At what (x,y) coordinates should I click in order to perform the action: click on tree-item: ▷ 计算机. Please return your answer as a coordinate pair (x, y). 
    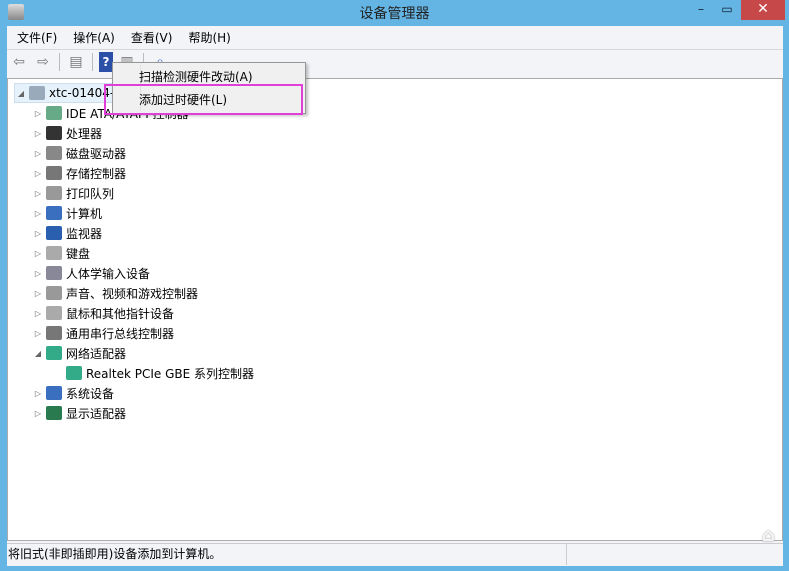
    Looking at the image, I should click on (67, 213).